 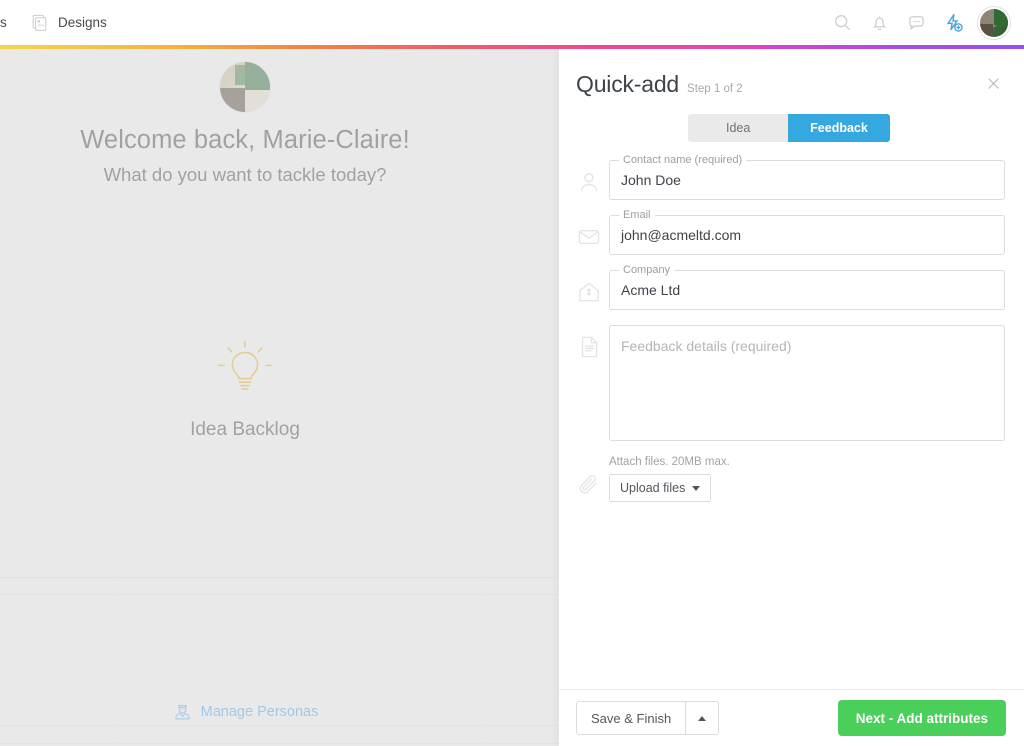 What do you see at coordinates (3, 22) in the screenshot?
I see `nav-item-clipped-label: s` at bounding box center [3, 22].